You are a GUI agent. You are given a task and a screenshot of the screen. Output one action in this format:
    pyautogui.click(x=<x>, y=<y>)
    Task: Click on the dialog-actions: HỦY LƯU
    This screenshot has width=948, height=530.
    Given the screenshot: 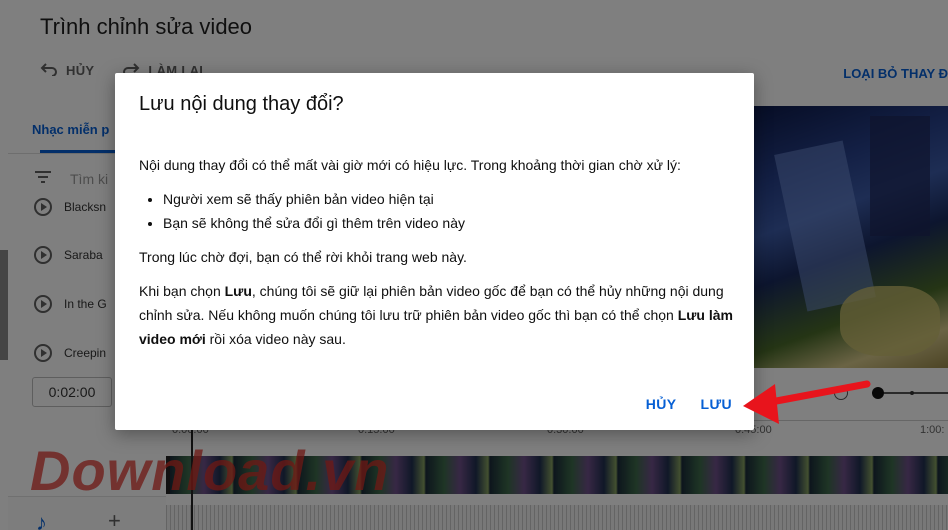 What is the action you would take?
    pyautogui.click(x=689, y=404)
    